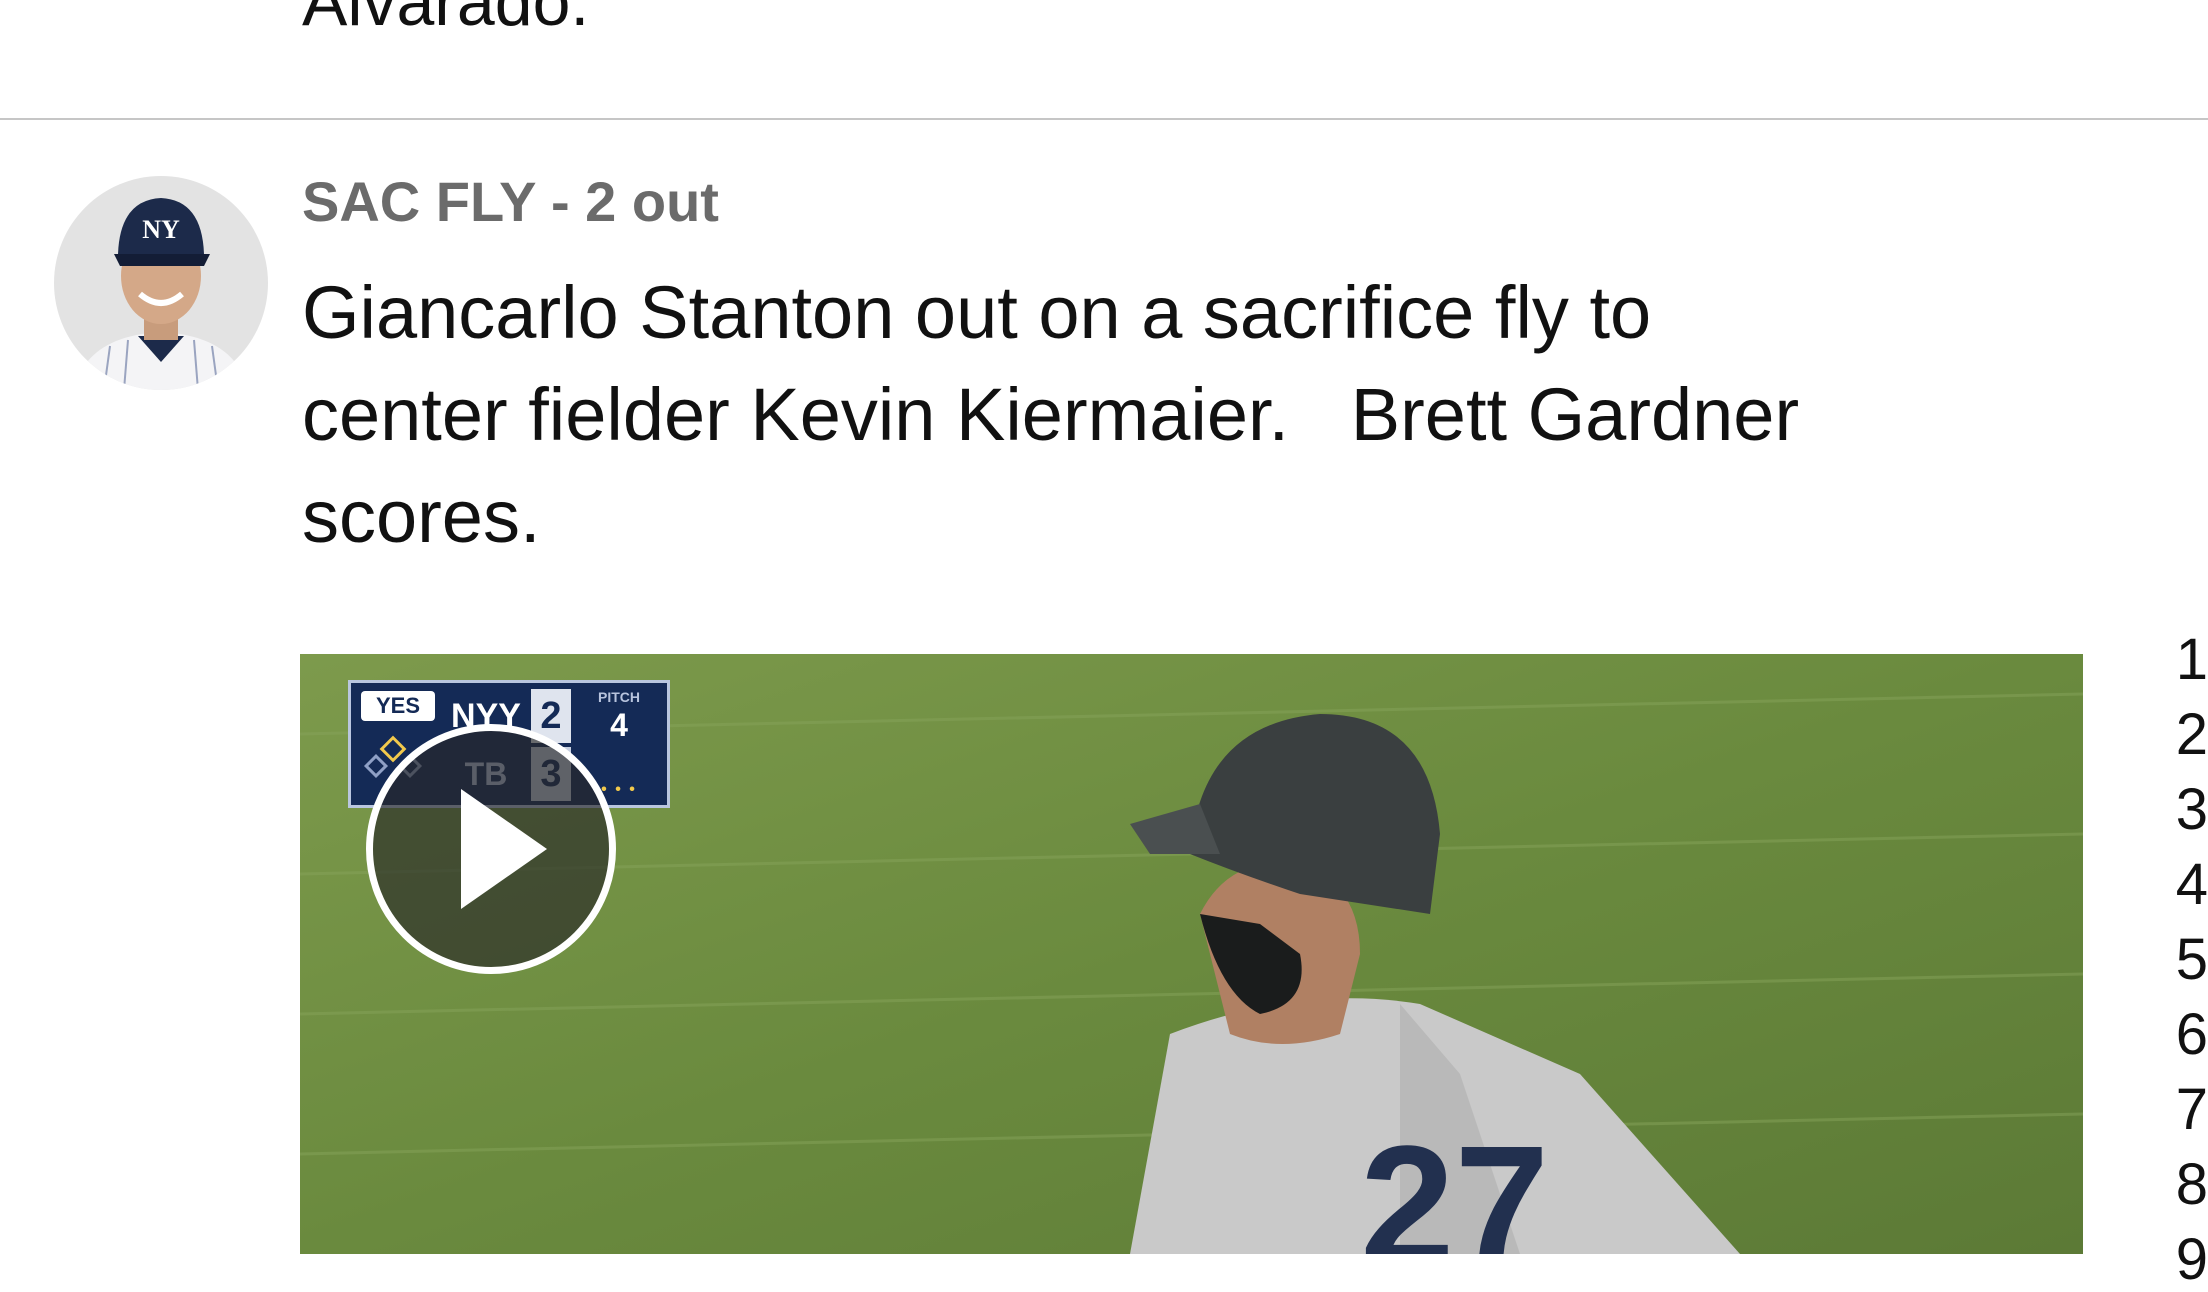  Describe the element at coordinates (2179, 1260) in the screenshot. I see `index-item-9: 9` at that location.